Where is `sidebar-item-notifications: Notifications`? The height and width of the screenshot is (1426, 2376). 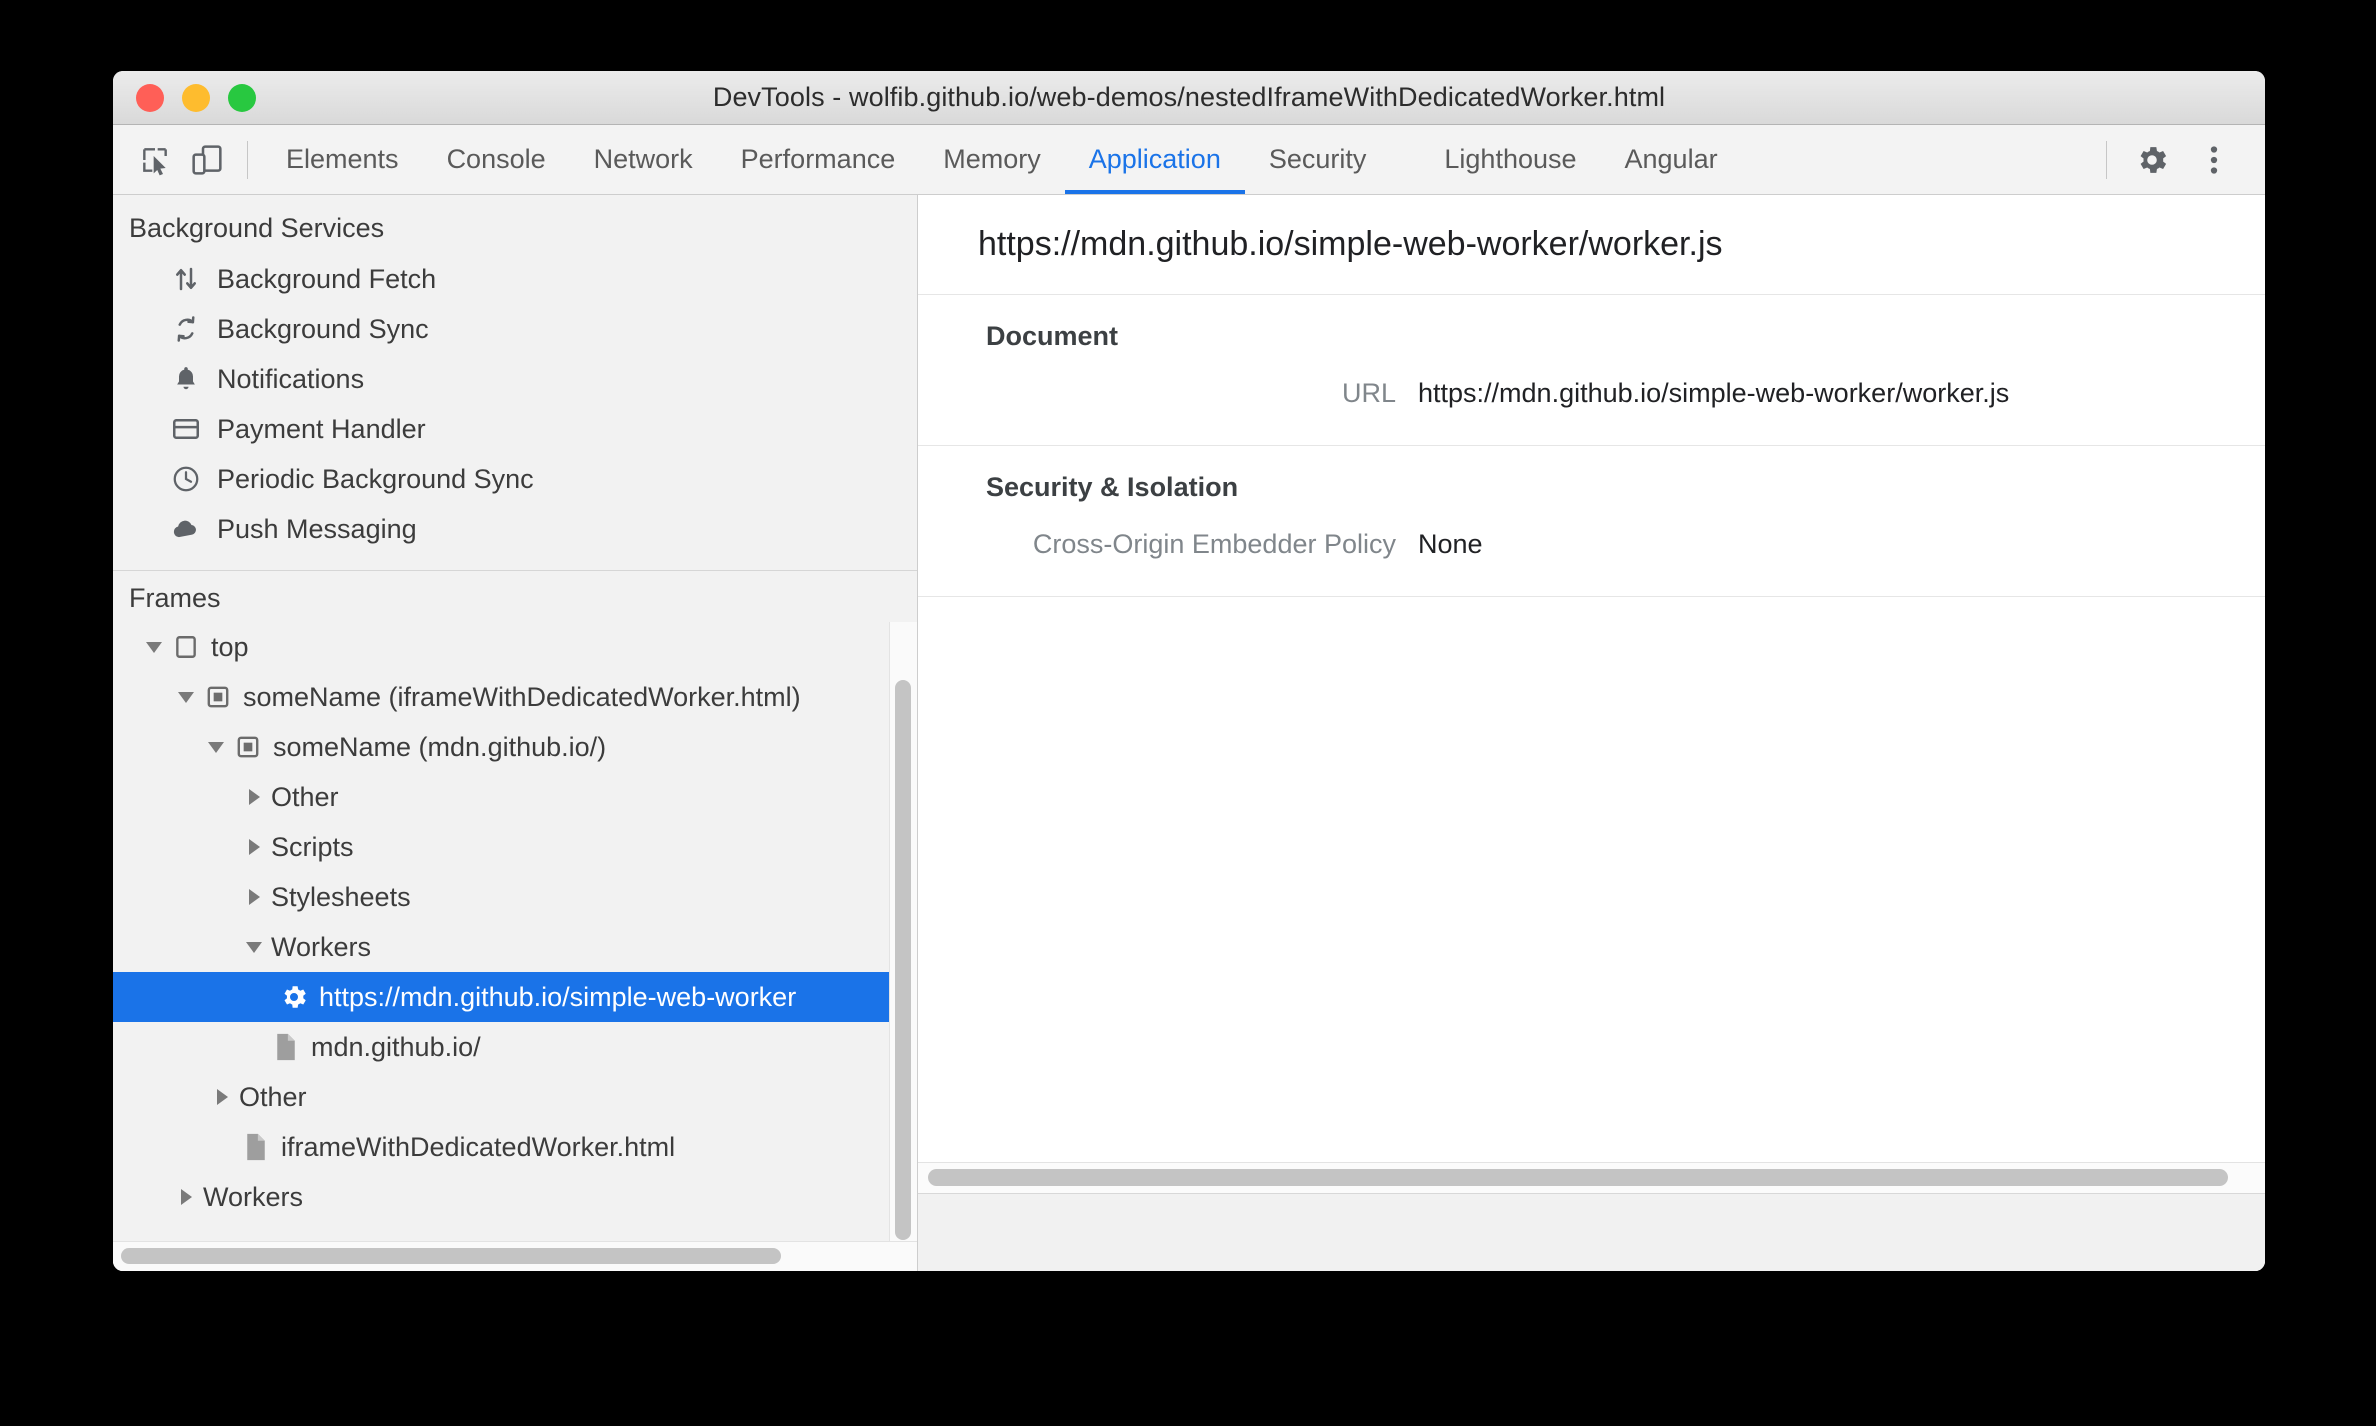
sidebar-item-notifications: Notifications is located at coordinates (515, 379).